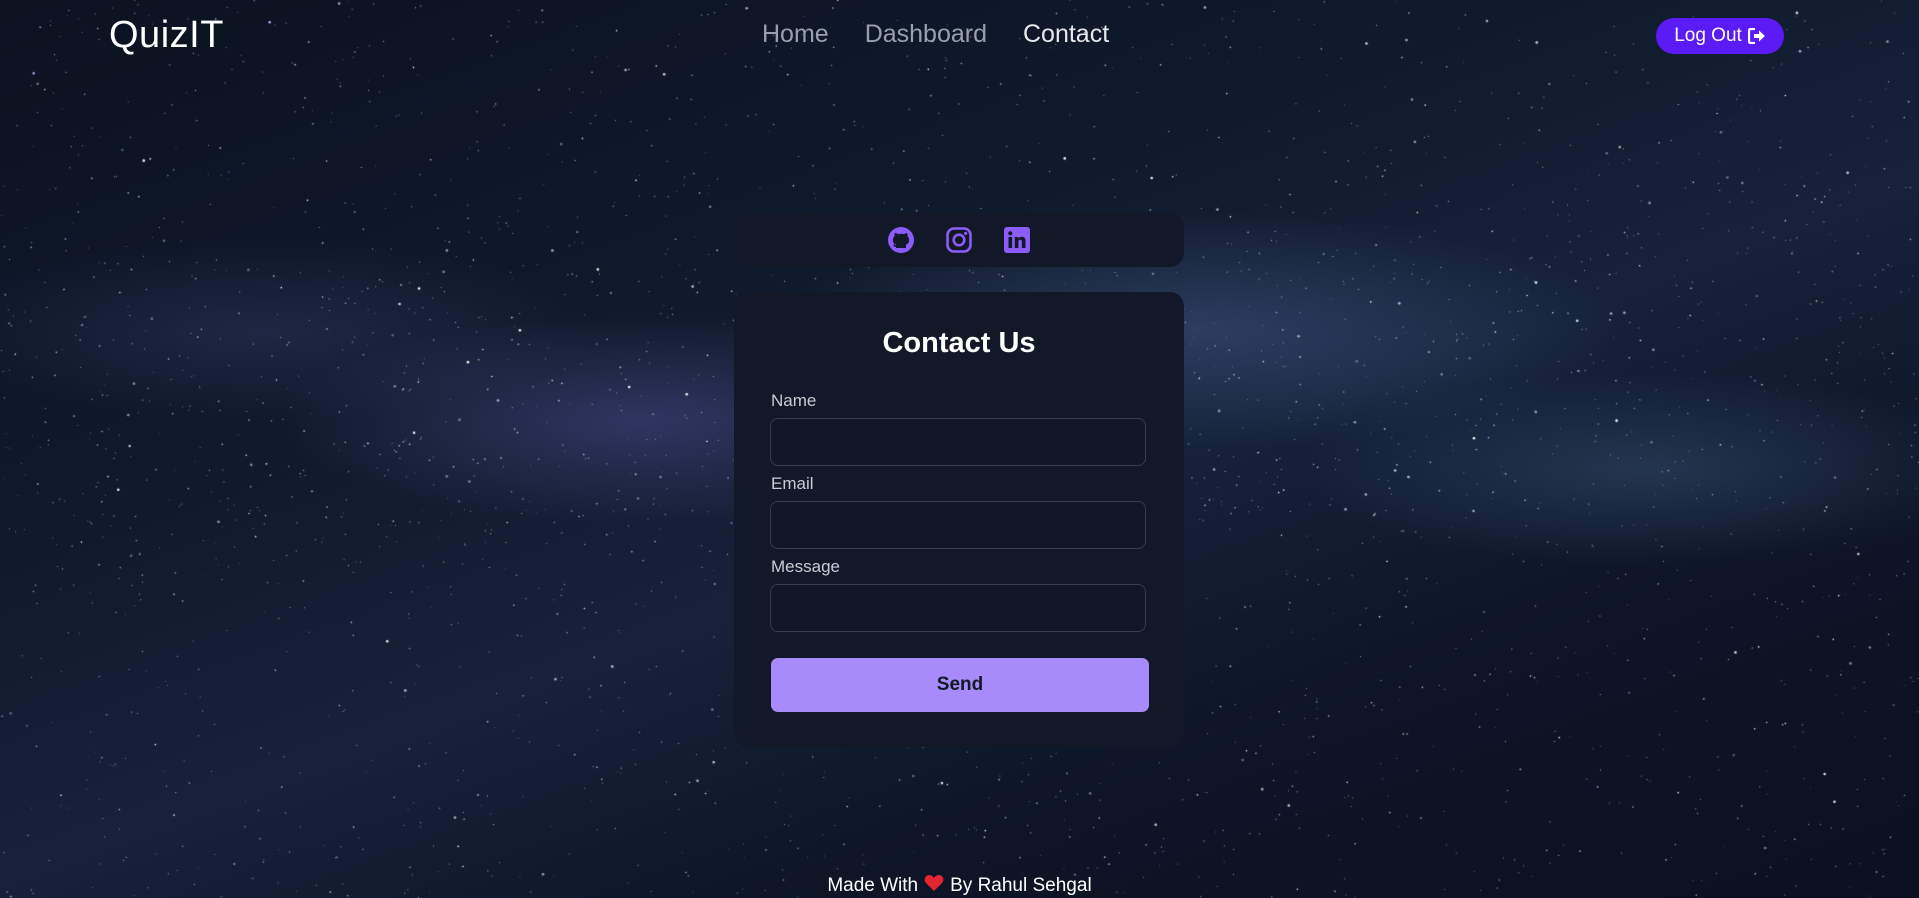 The image size is (1919, 898). Describe the element at coordinates (1017, 240) in the screenshot. I see `linkedin-icon` at that location.